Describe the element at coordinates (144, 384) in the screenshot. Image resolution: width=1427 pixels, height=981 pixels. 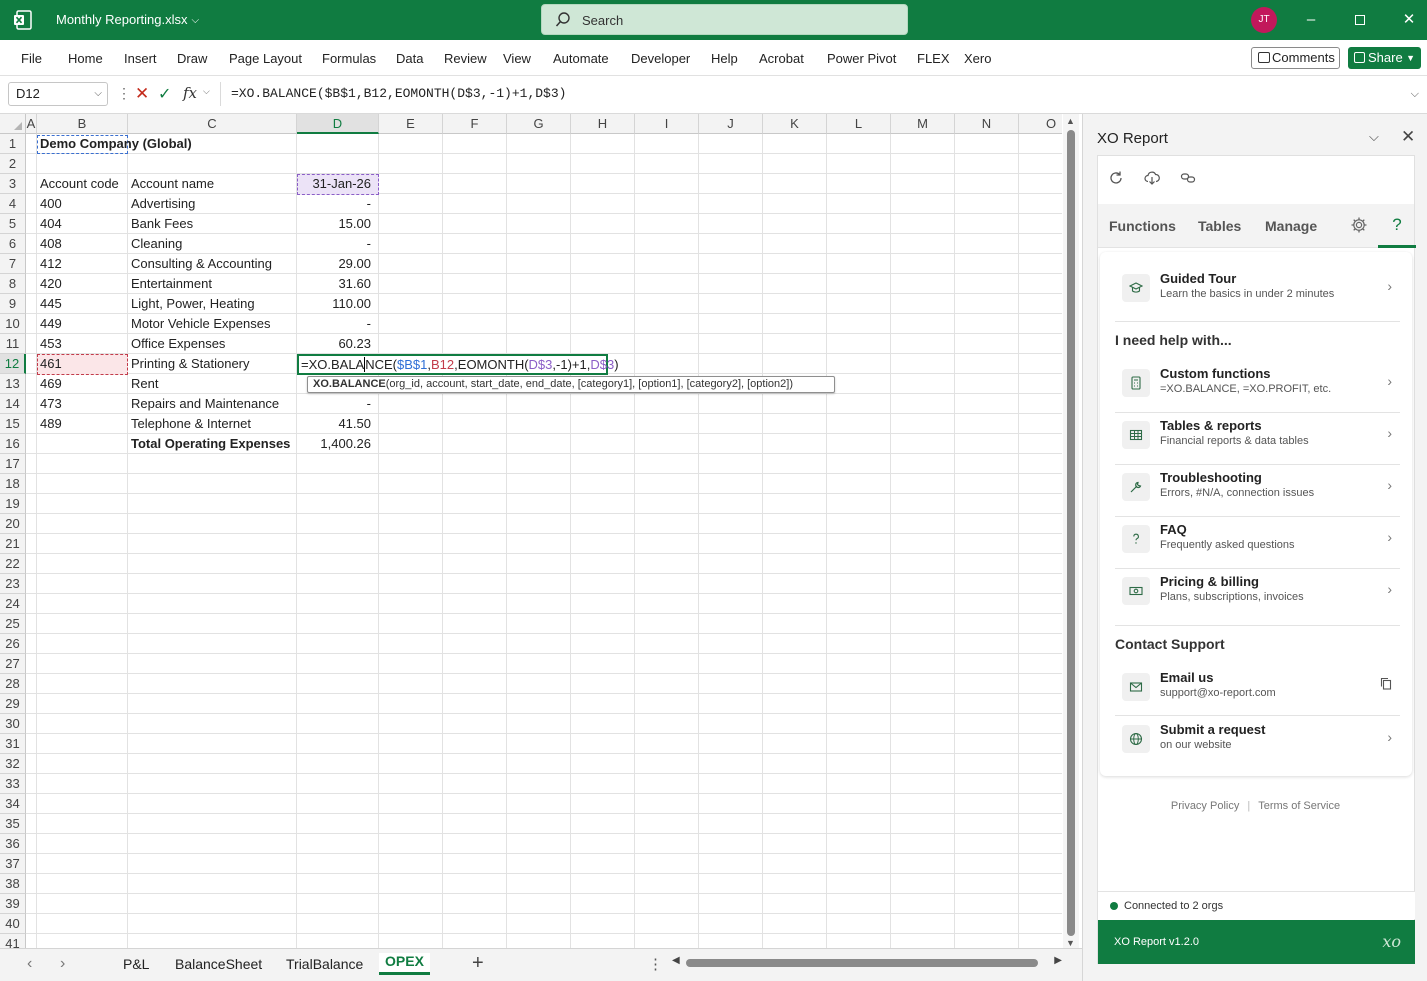
I see `account-name-cell: Rent` at that location.